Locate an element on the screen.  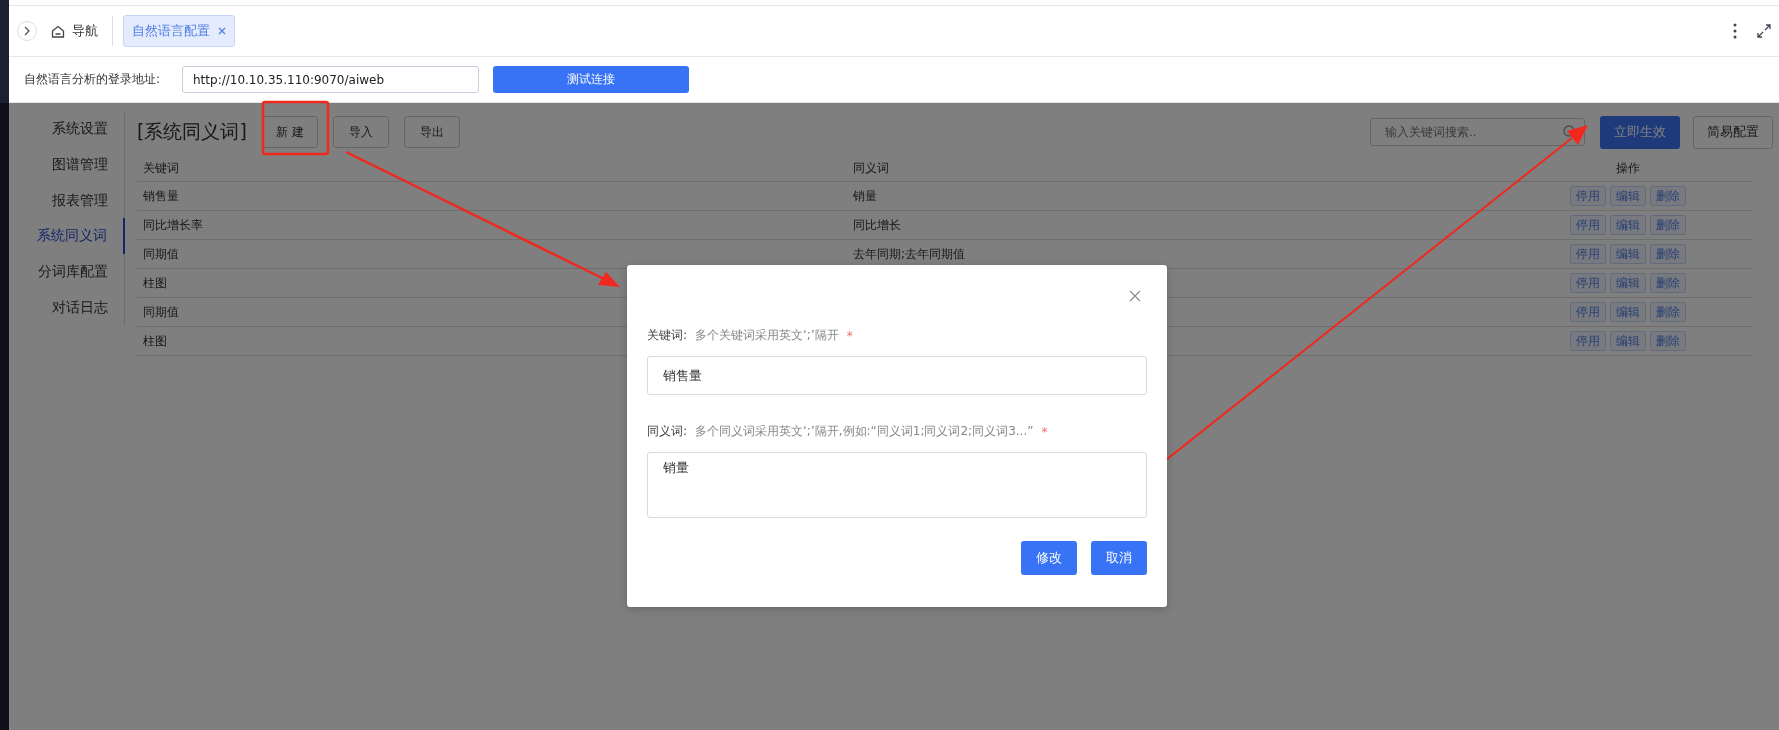
sidebar-item: 报表管理 is located at coordinates (66, 200).